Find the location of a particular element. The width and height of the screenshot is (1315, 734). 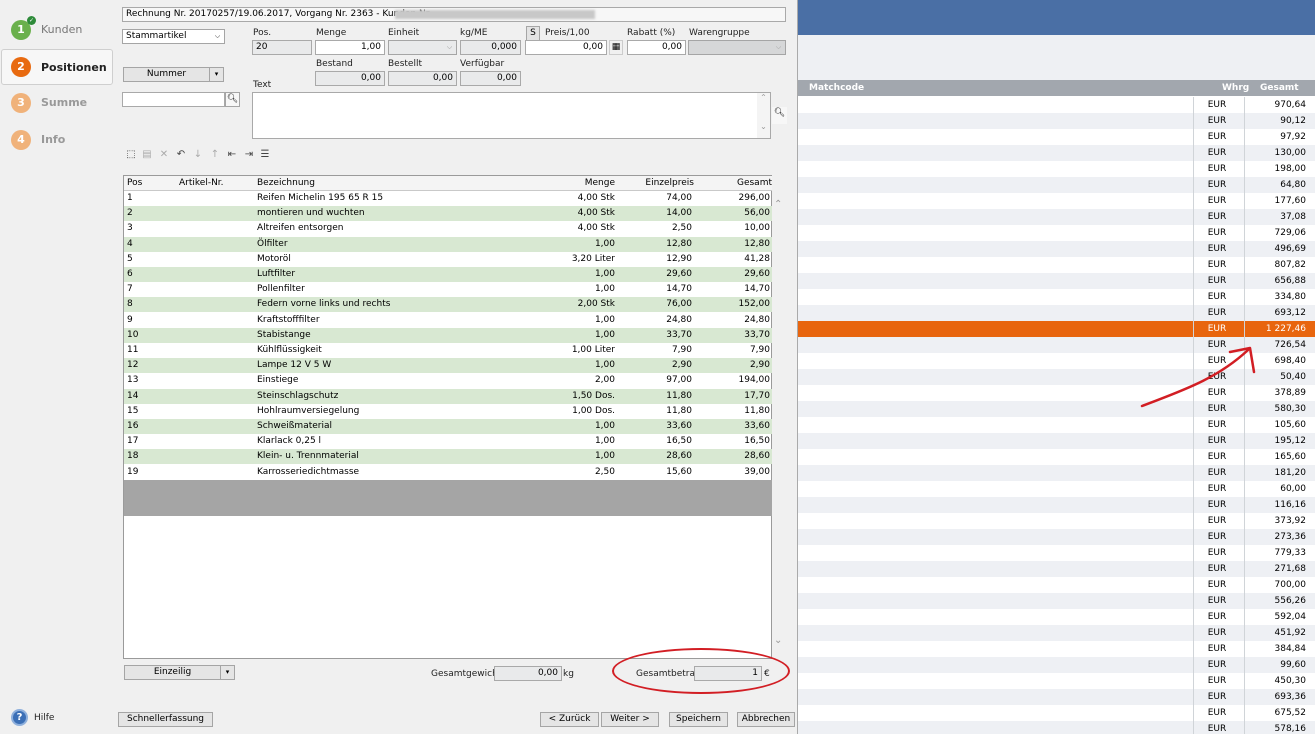

help-label: Hilfe is located at coordinates (44, 718).